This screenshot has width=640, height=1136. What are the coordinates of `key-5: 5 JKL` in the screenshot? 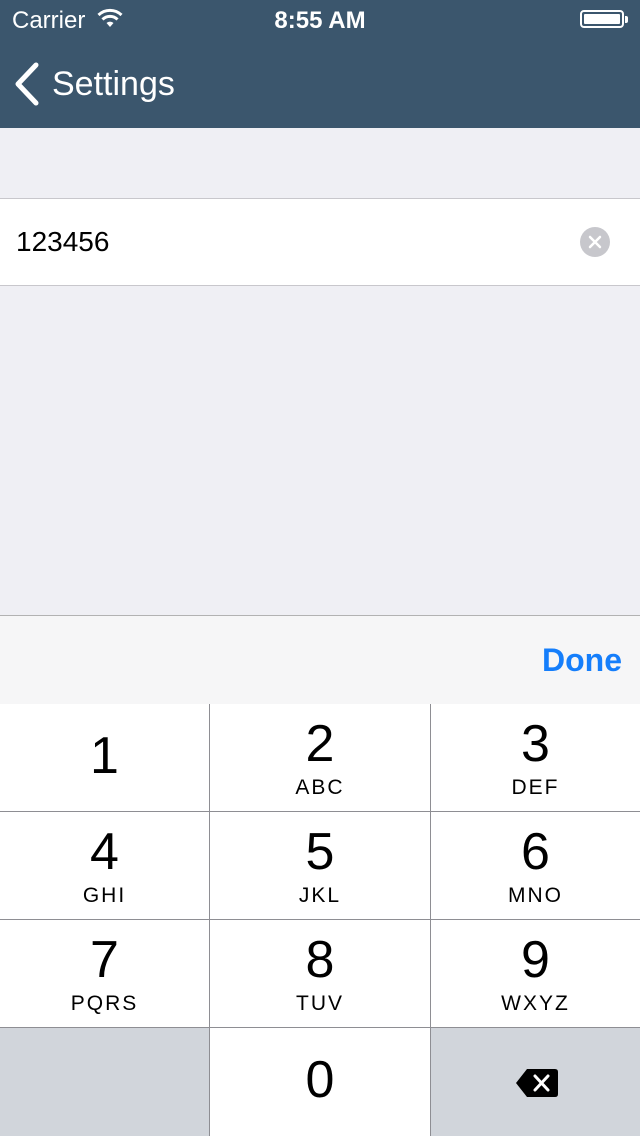 It's located at (320, 865).